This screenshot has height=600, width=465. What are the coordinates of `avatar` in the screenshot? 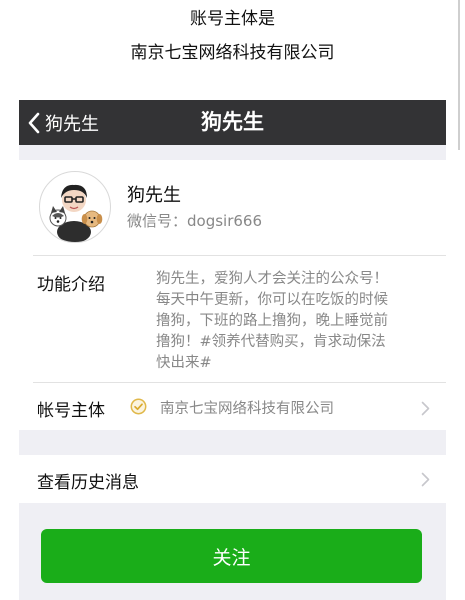 It's located at (75, 207).